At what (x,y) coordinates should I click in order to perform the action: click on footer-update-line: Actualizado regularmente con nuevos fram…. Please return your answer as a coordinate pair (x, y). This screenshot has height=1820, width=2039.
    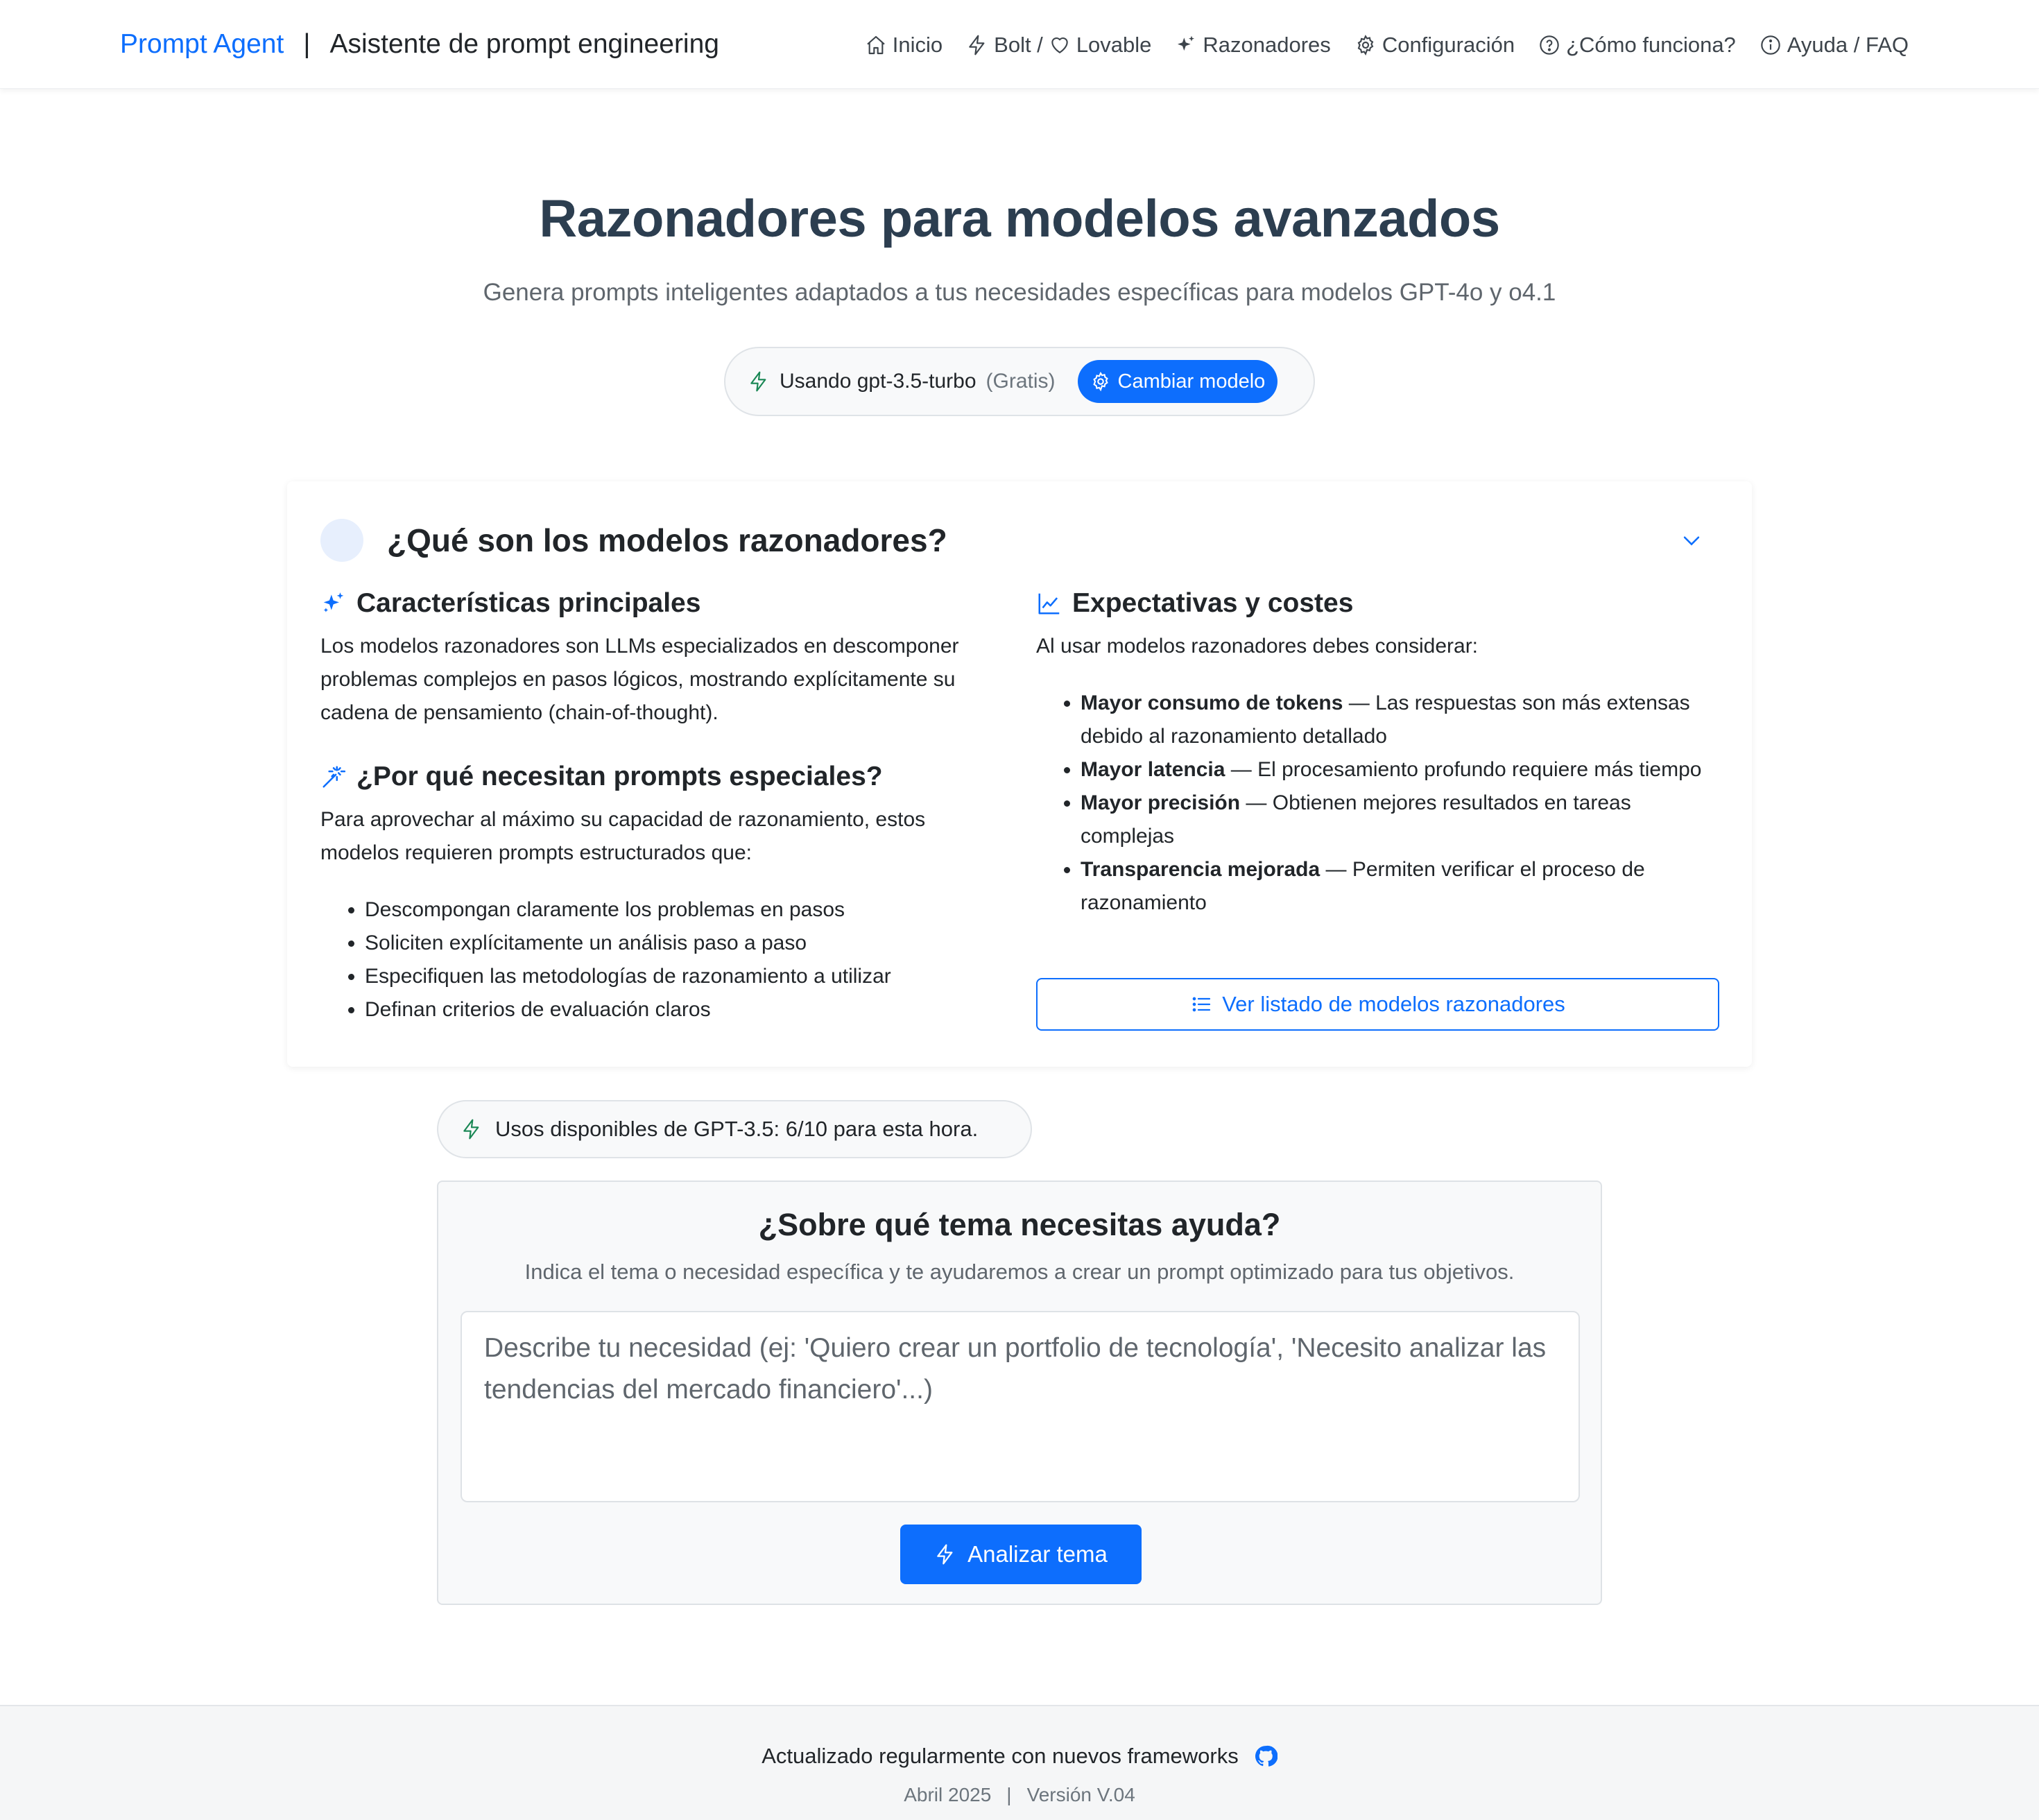
    Looking at the image, I should click on (1019, 1756).